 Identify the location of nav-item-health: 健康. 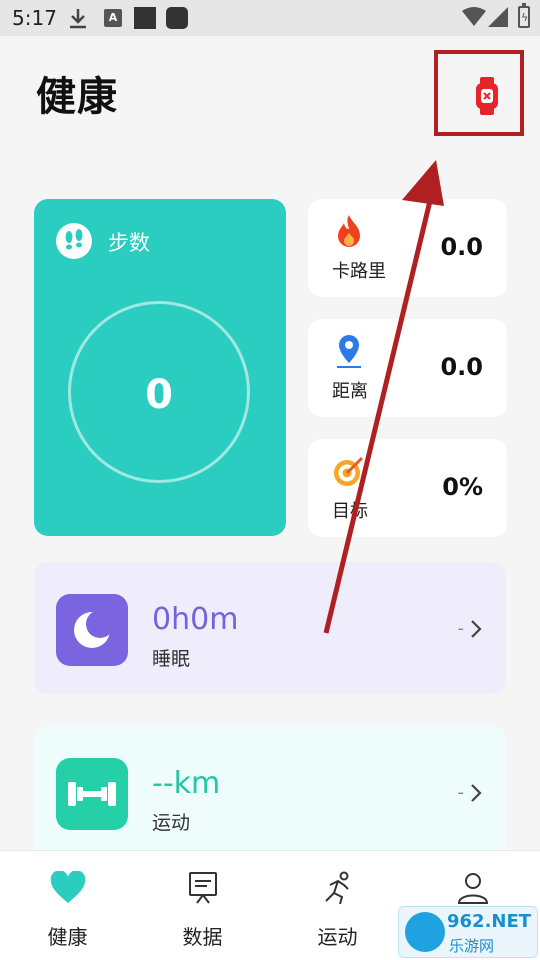
(67, 905).